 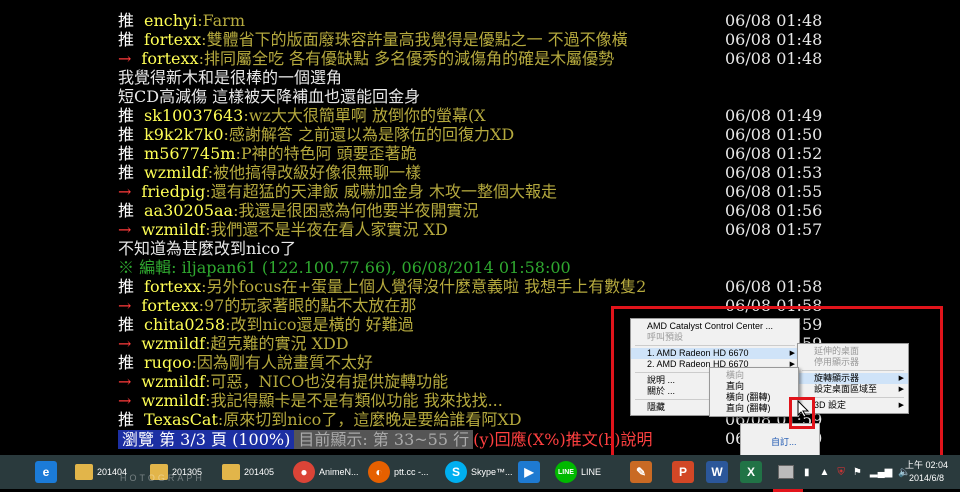 What do you see at coordinates (326, 229) in the screenshot?
I see `comment-text: :我們還不是半夜在看人家實況 XD` at bounding box center [326, 229].